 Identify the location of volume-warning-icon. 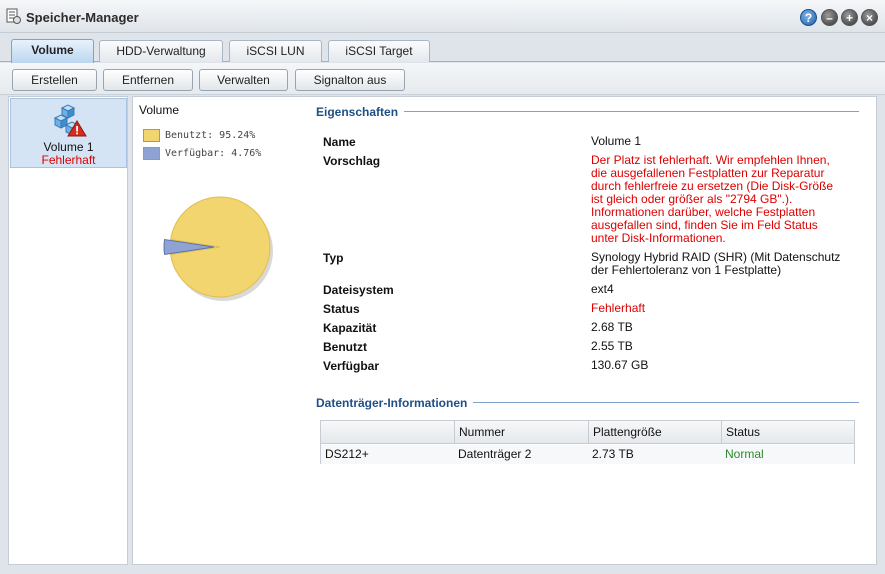
(70, 120).